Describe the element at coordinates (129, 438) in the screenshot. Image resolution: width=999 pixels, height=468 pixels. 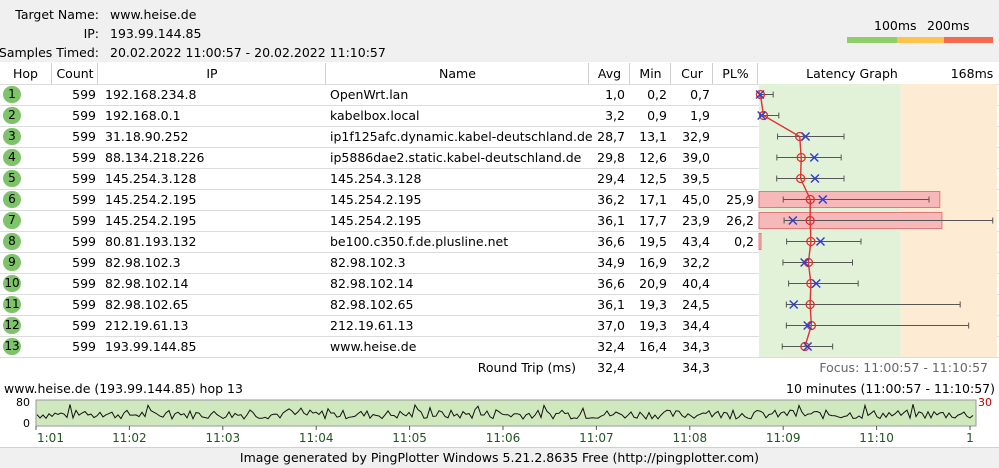
I see `time-axis-label: 11:02` at that location.